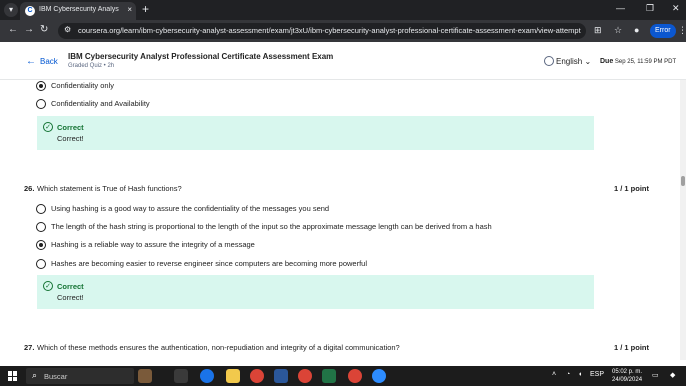 The height and width of the screenshot is (386, 686). Describe the element at coordinates (11, 10) in the screenshot. I see `tab-search-icon: ▾` at that location.